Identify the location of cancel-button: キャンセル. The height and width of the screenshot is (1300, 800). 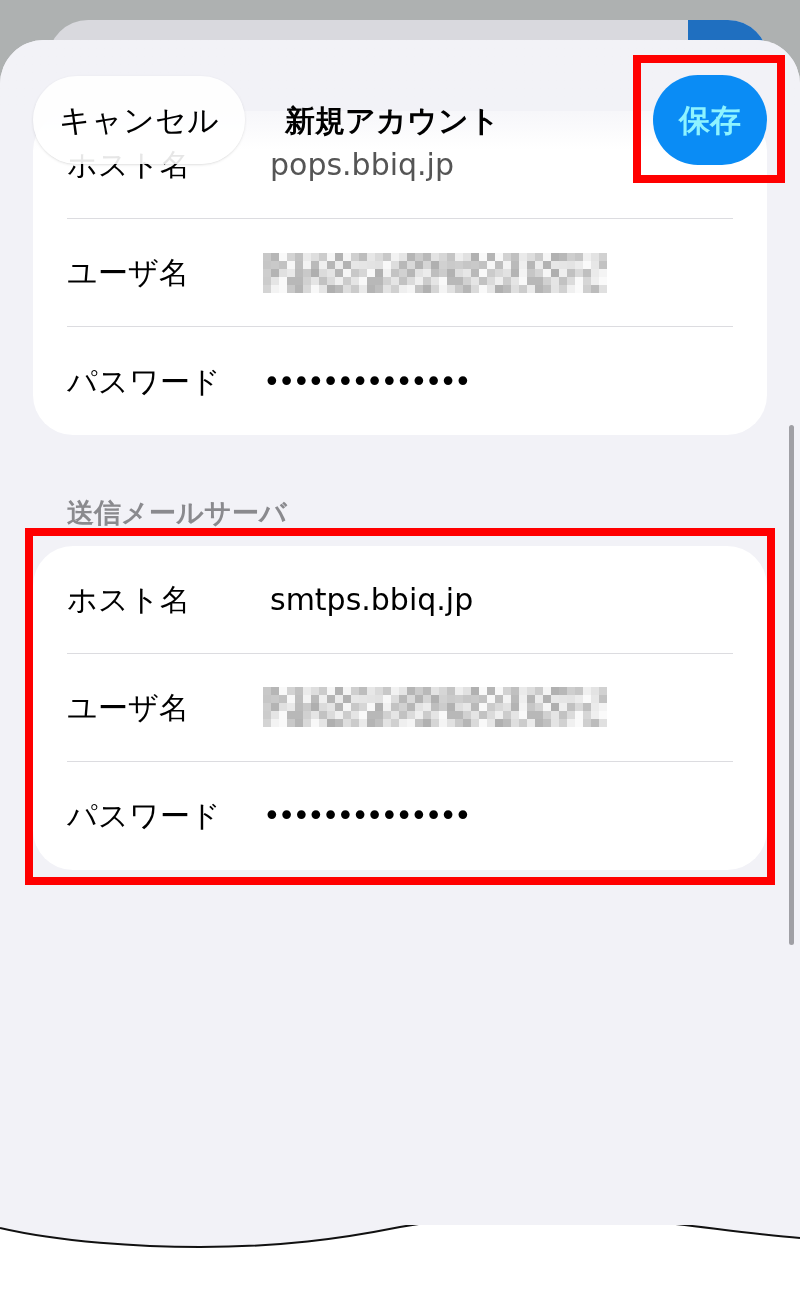
(139, 120).